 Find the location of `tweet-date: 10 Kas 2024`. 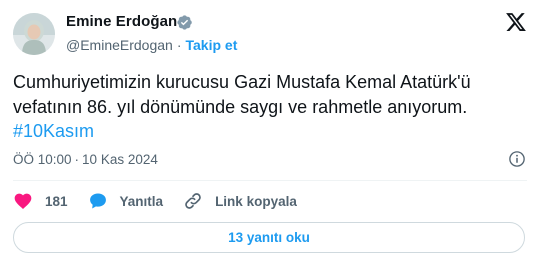

tweet-date: 10 Kas 2024 is located at coordinates (120, 159).